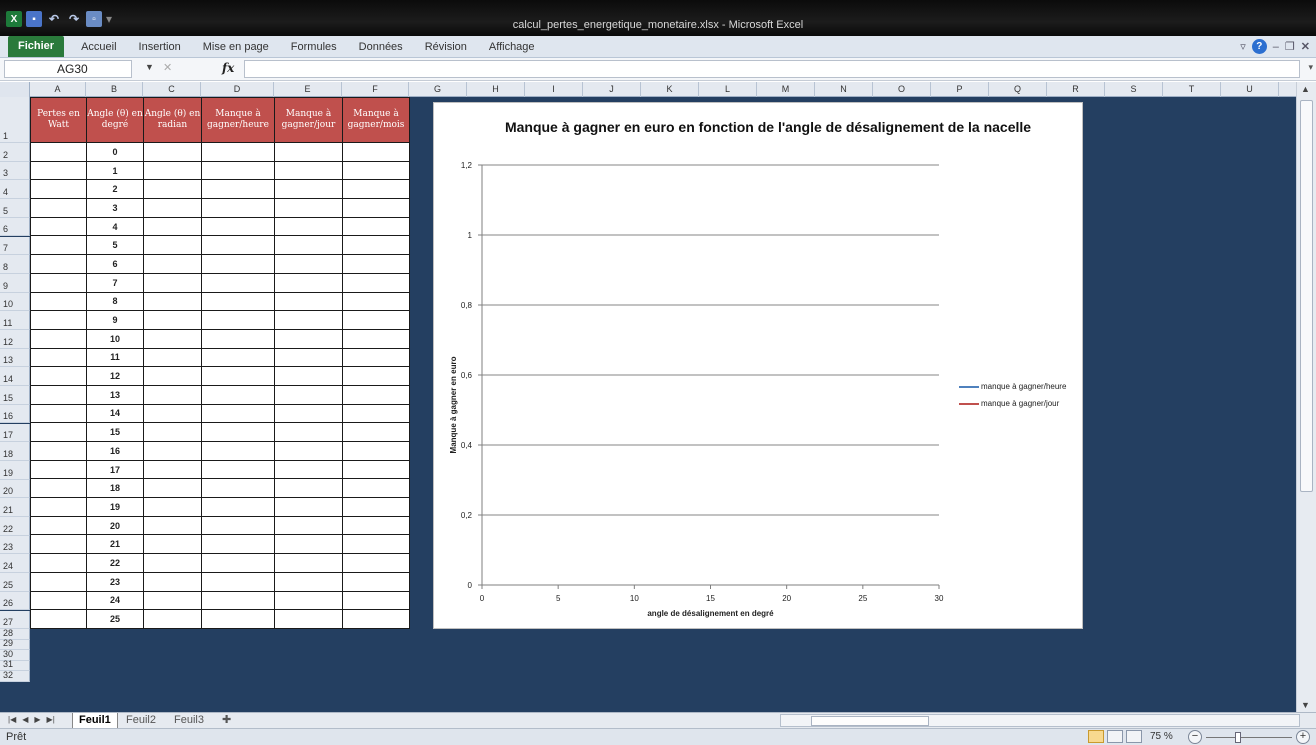 This screenshot has height=745, width=1316. What do you see at coordinates (115, 394) in the screenshot?
I see `angle-cell: 13` at bounding box center [115, 394].